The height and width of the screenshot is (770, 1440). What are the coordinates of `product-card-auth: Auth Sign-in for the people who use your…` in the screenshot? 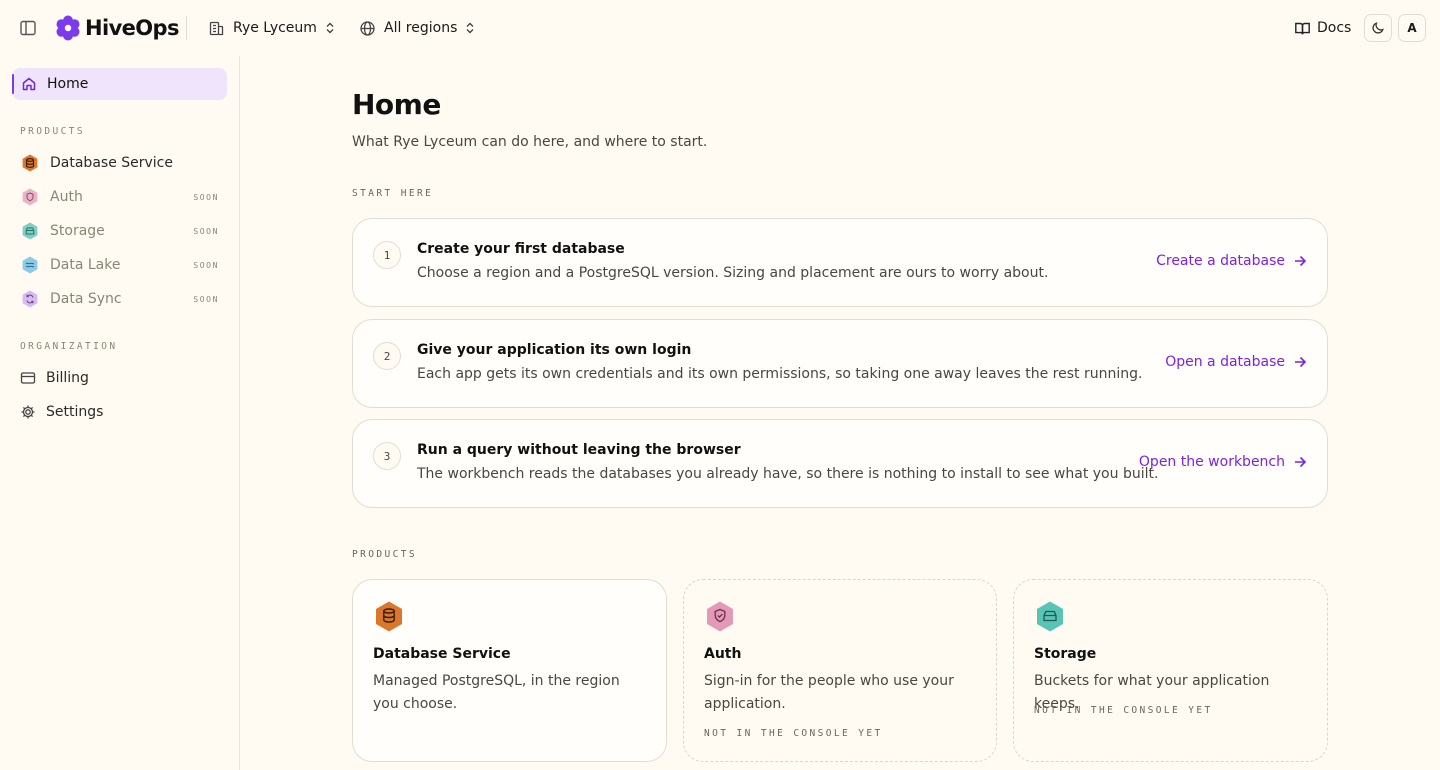 It's located at (840, 670).